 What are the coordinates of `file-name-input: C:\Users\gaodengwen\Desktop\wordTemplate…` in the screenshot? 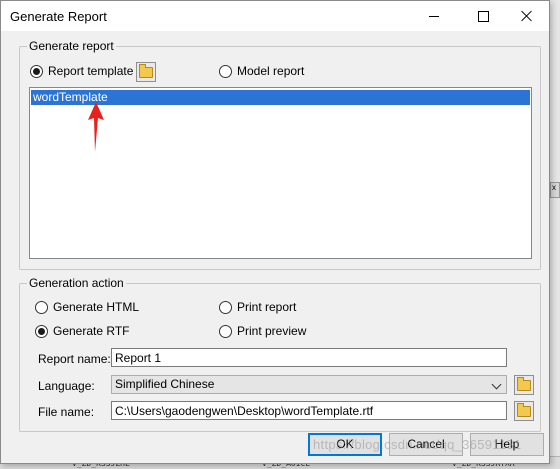 It's located at (309, 410).